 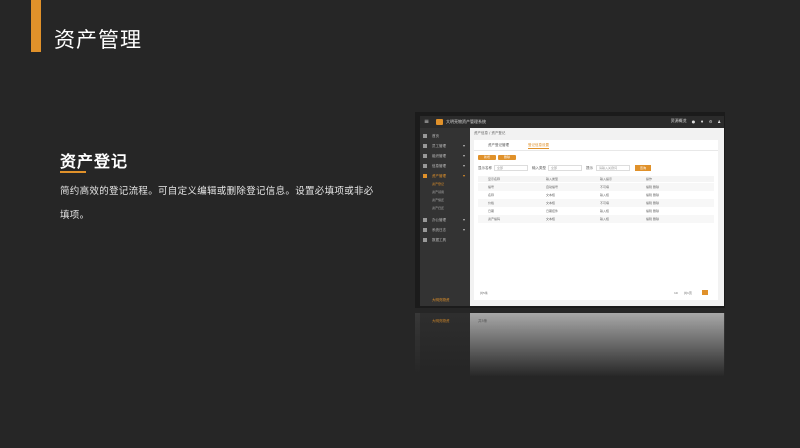 I want to click on table-cell: 名称, so click(x=491, y=195).